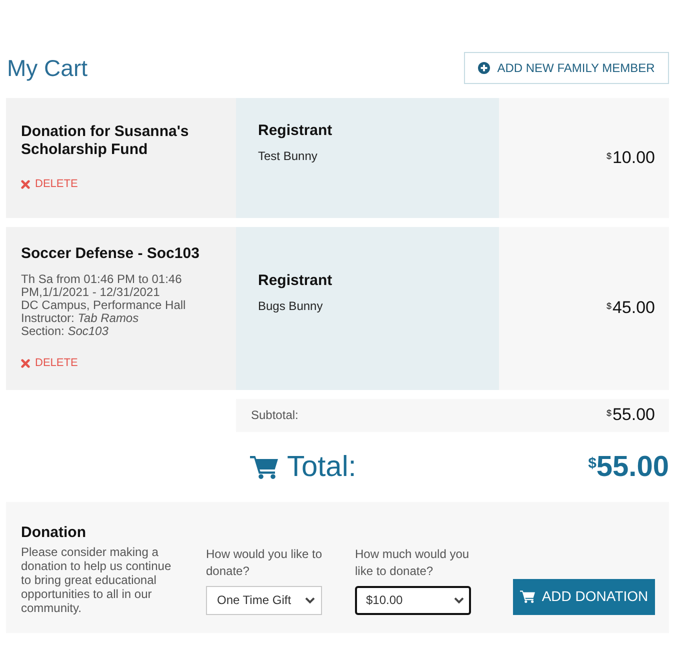 The image size is (679, 666). I want to click on dropdown: $10.00, so click(413, 600).